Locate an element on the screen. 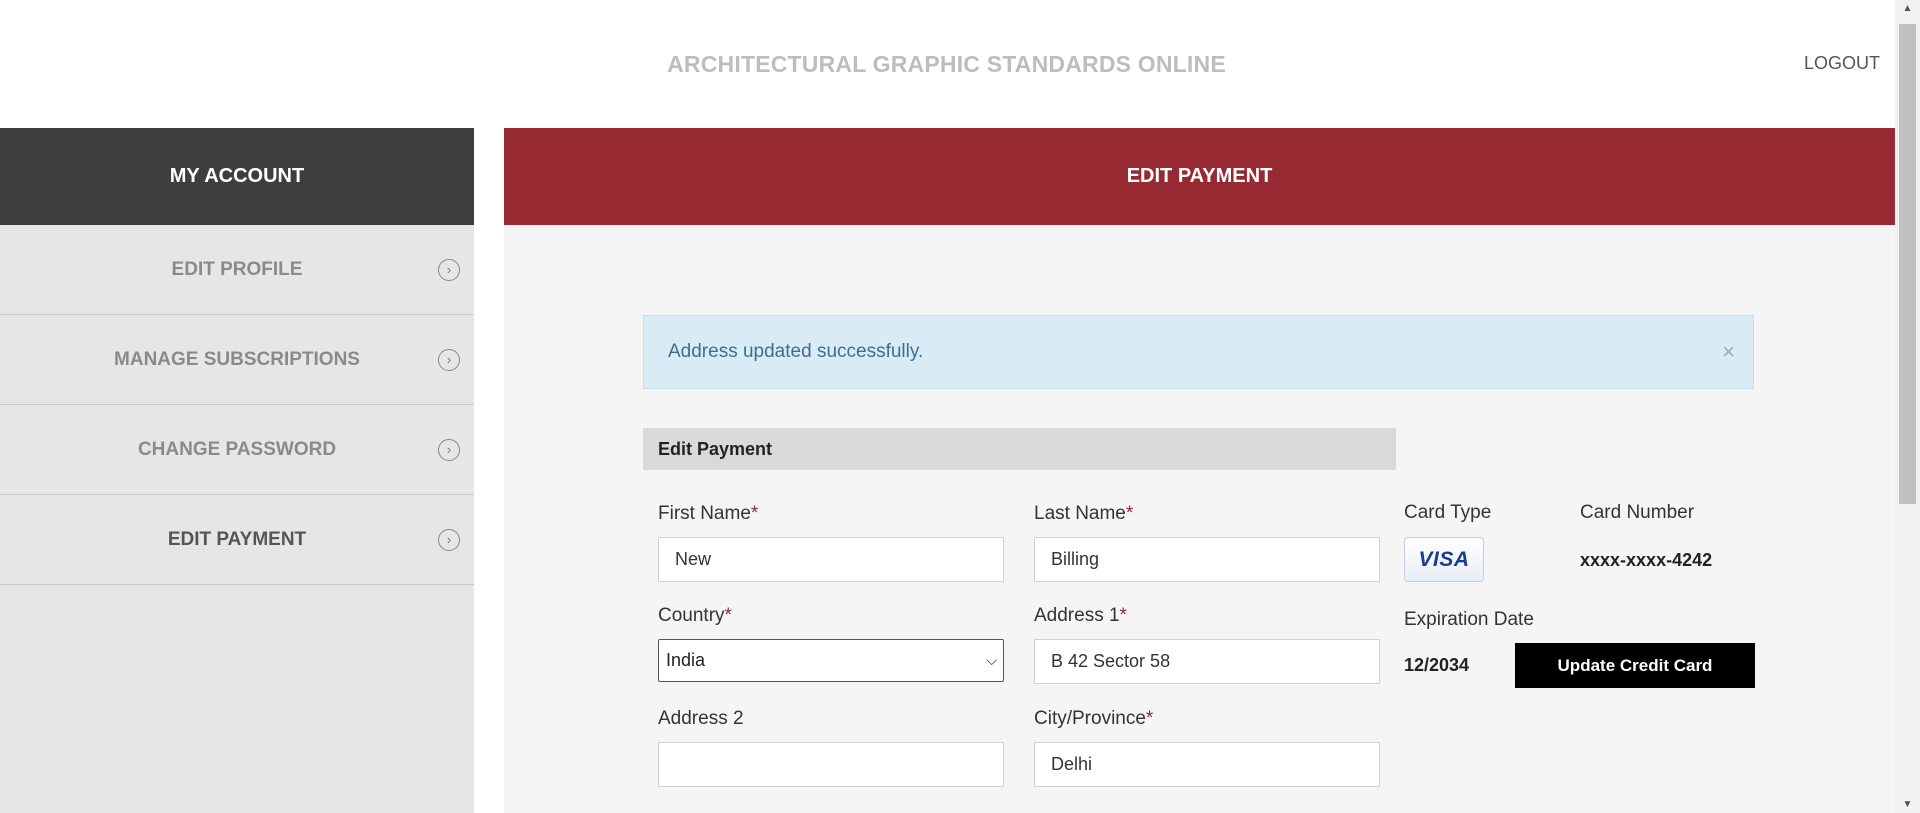 The height and width of the screenshot is (813, 1920). sidebar-item-edit-payment: EDIT PAYMENT › is located at coordinates (237, 540).